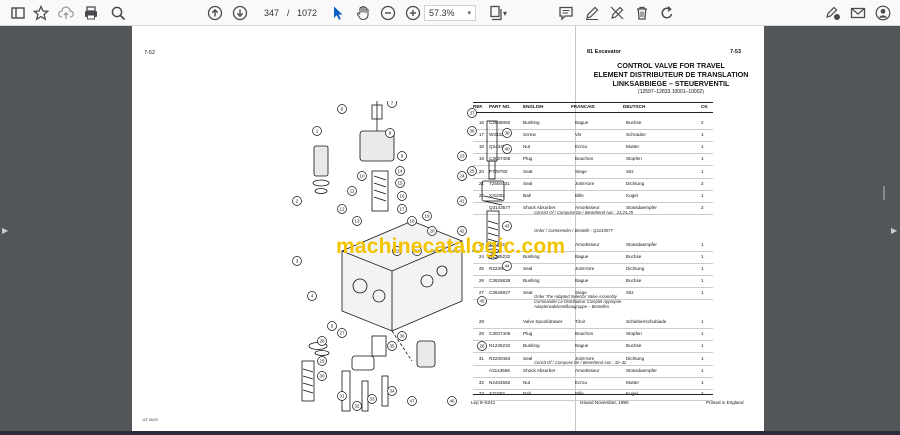 This screenshot has width=900, height=435. What do you see at coordinates (427, 216) in the screenshot?
I see `callout-label: 19` at bounding box center [427, 216].